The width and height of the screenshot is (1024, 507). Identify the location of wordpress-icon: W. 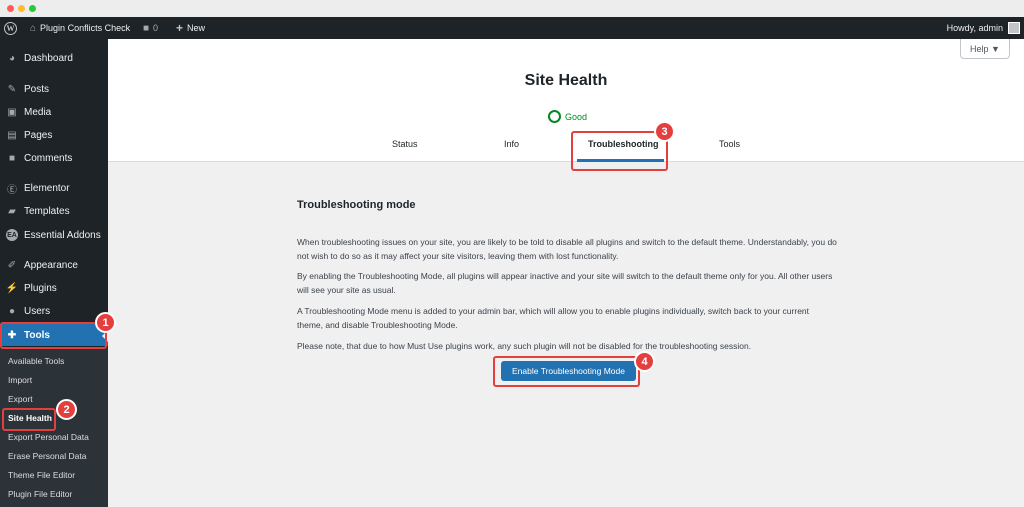
(10, 28).